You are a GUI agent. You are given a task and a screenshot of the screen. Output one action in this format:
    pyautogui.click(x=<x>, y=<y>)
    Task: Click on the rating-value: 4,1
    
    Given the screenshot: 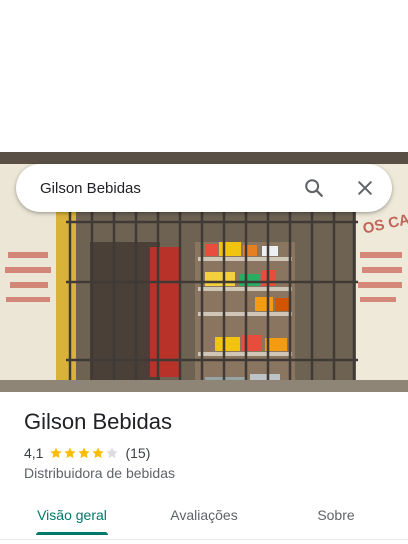 What is the action you would take?
    pyautogui.click(x=34, y=453)
    